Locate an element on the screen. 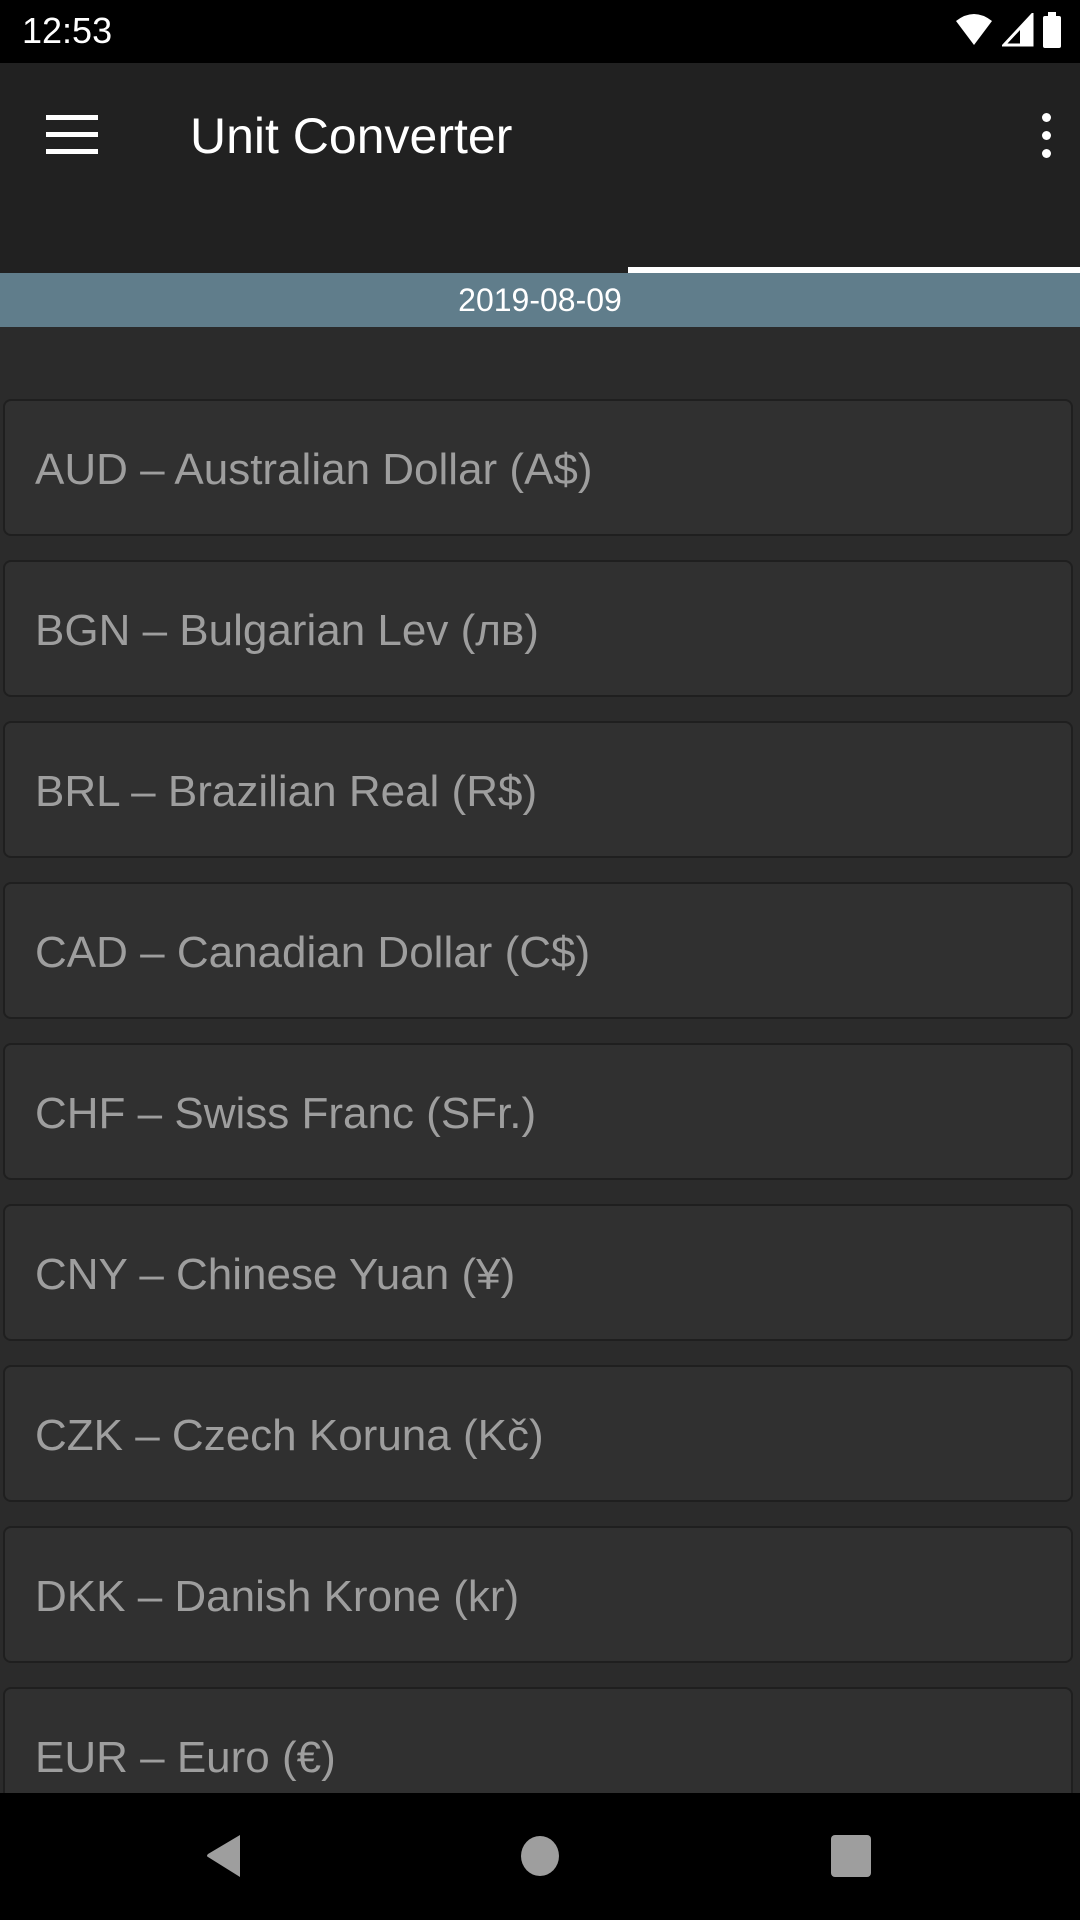  currency-label: EUR – Euro (€) is located at coordinates (185, 1757).